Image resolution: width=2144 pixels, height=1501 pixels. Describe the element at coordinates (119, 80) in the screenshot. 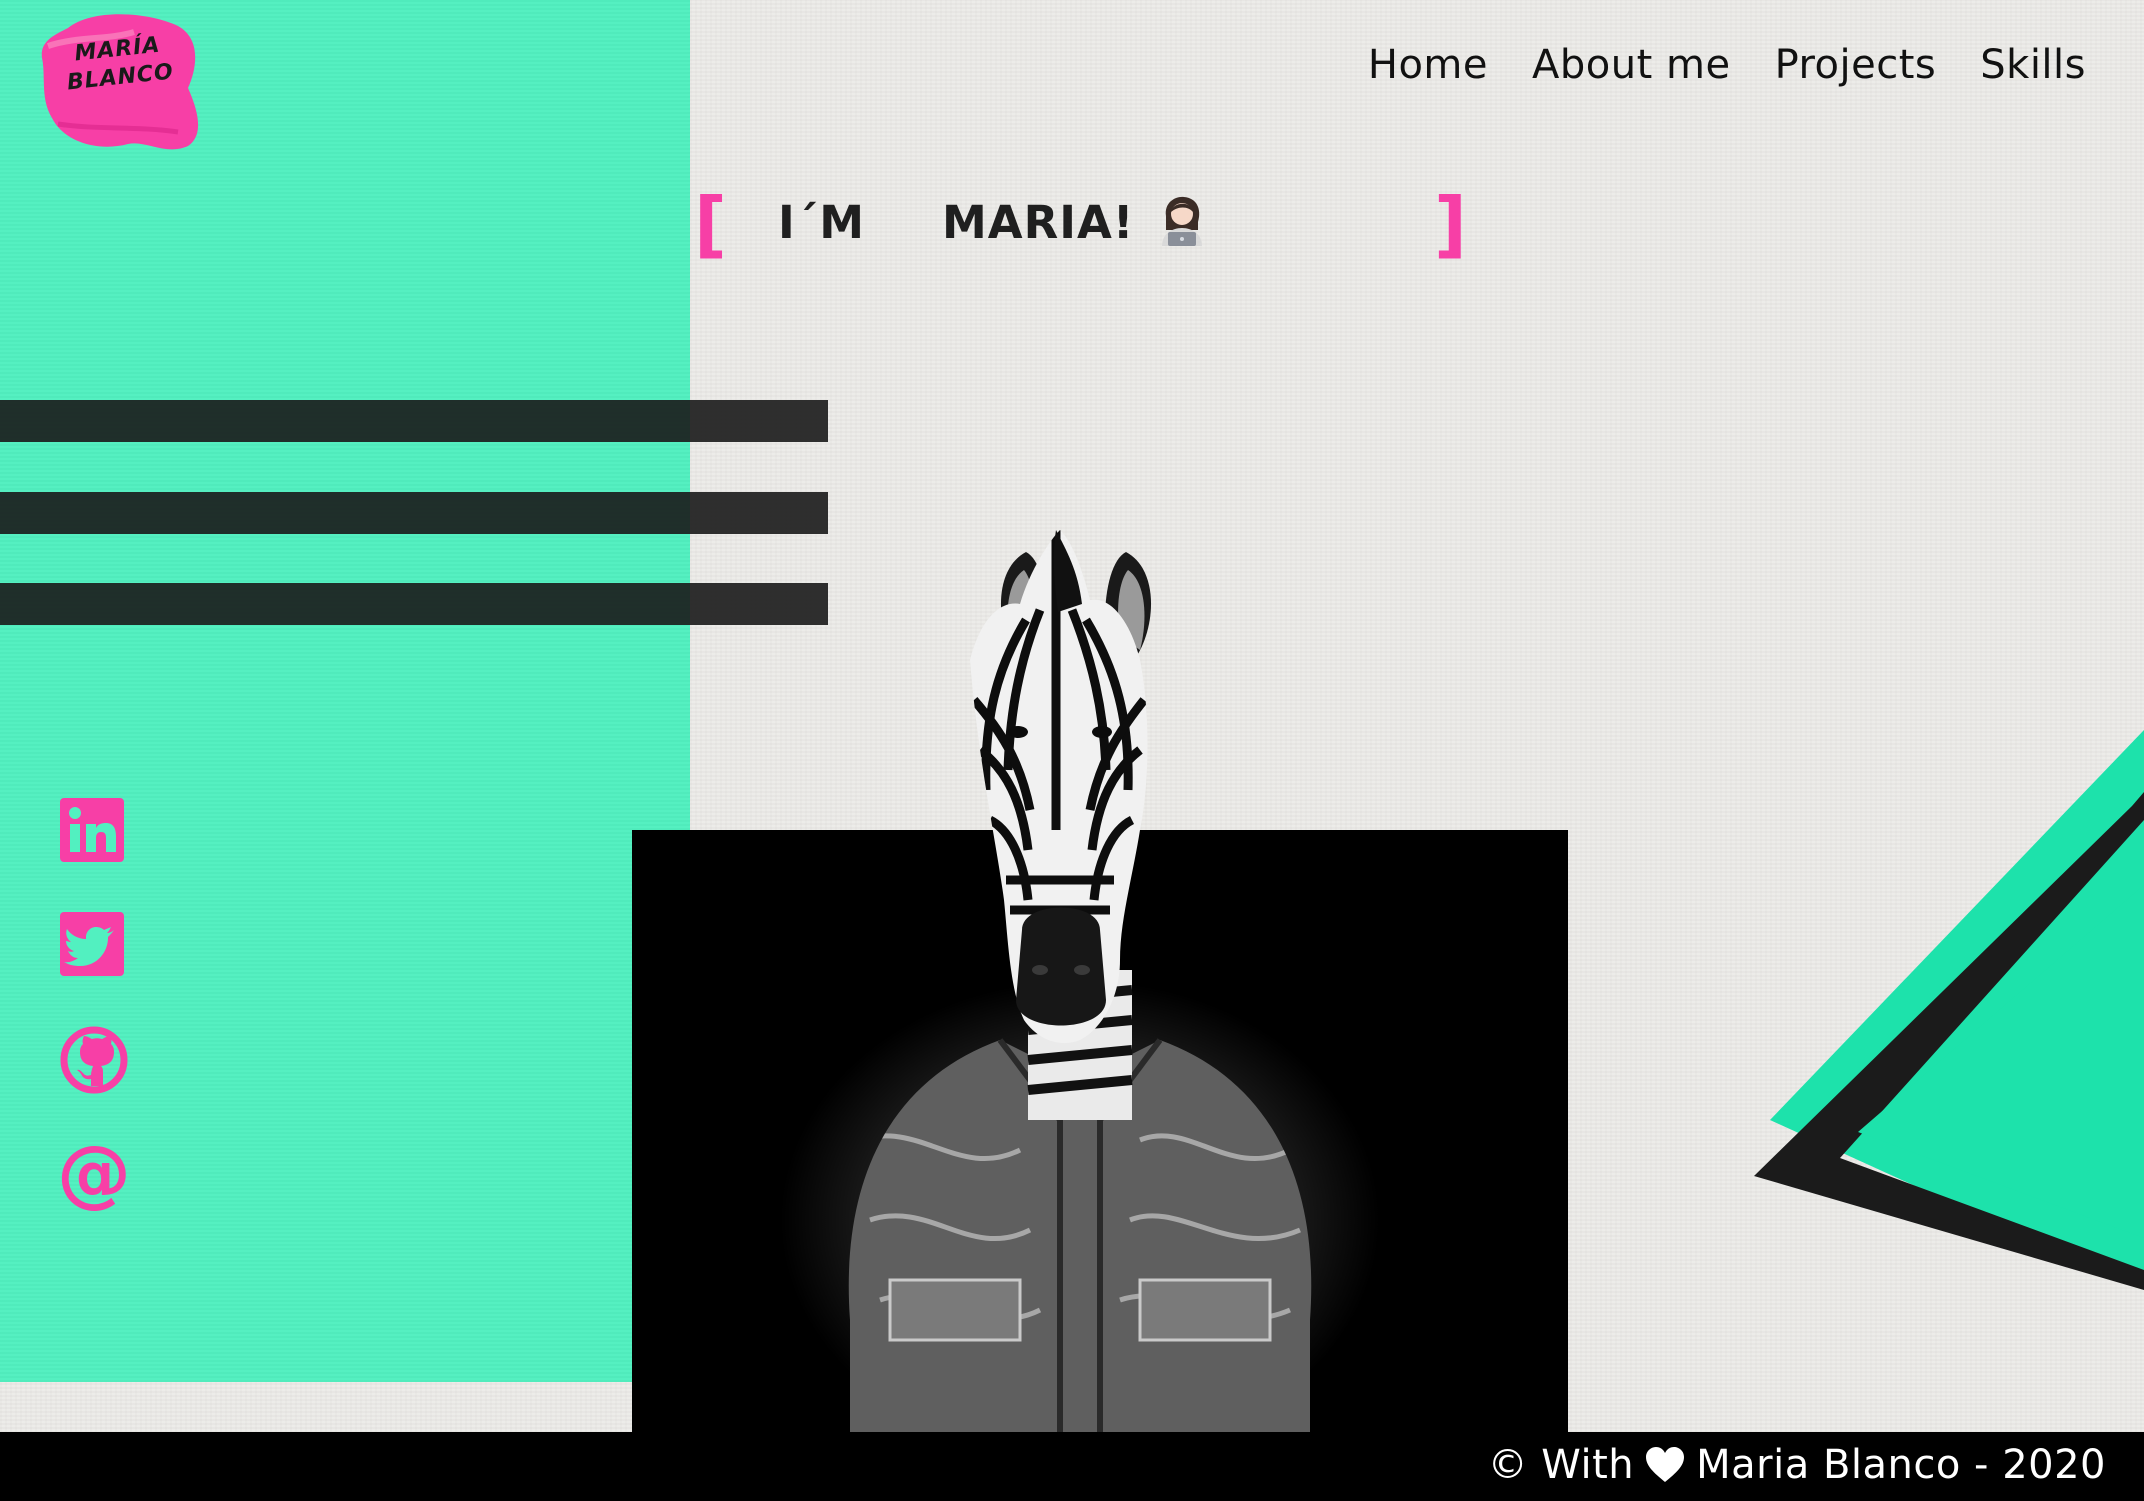

I see `logo: MARÍA BLANCO` at that location.